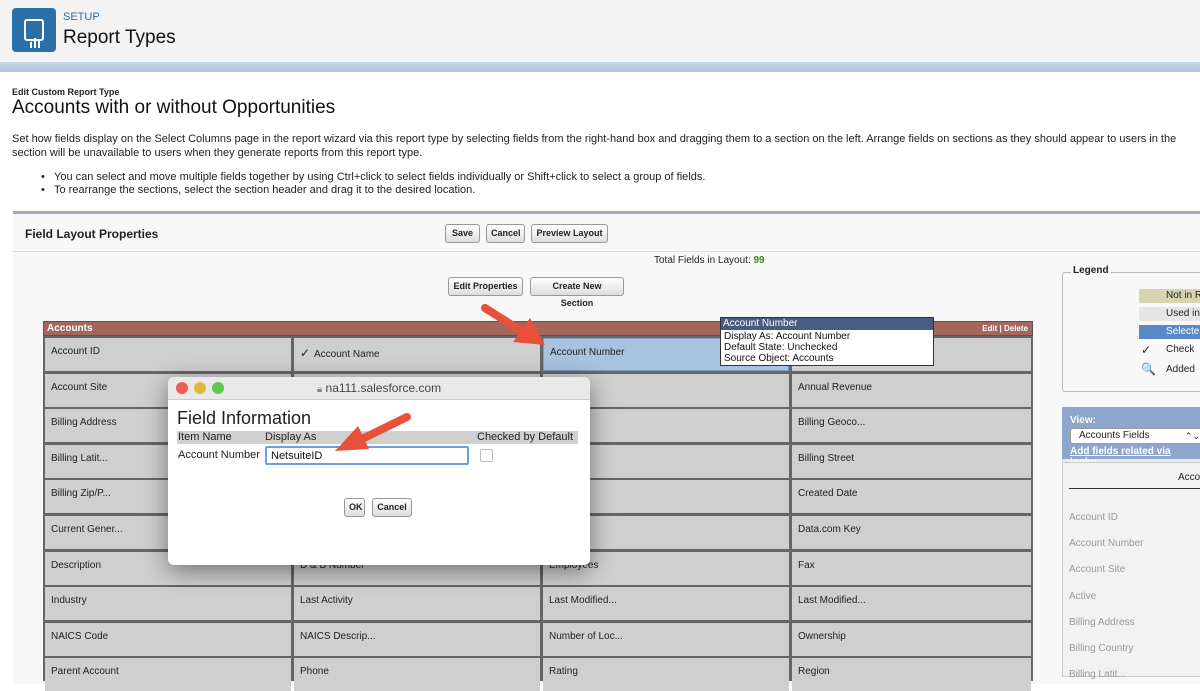  What do you see at coordinates (81, 17) in the screenshot?
I see `setup-label: SETUP` at bounding box center [81, 17].